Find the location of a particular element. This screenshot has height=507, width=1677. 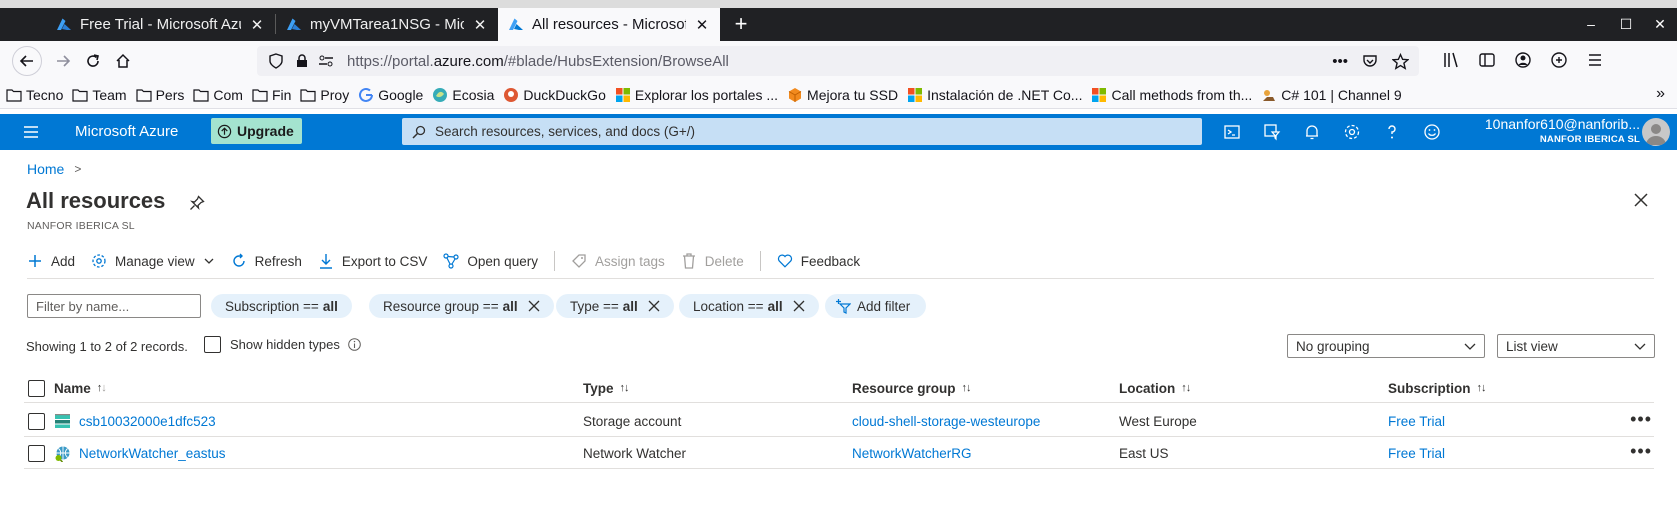

view-mode-dropdown: List view is located at coordinates (1576, 346).